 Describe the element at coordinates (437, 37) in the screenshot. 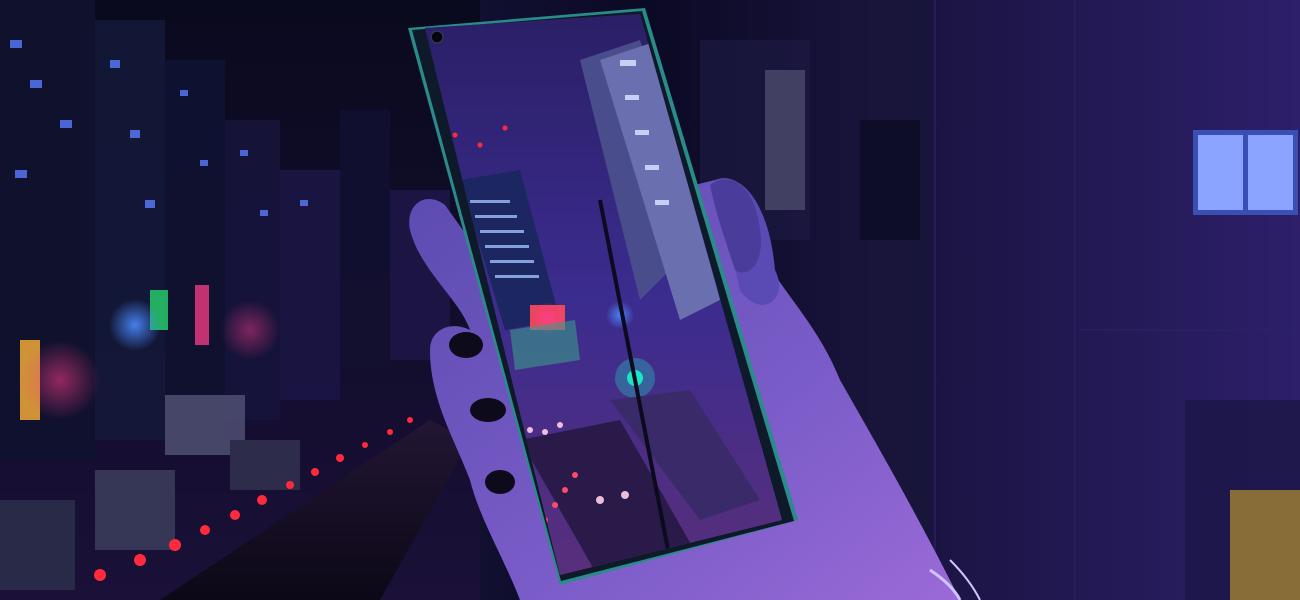

I see `punch-hole-camera-icon` at that location.